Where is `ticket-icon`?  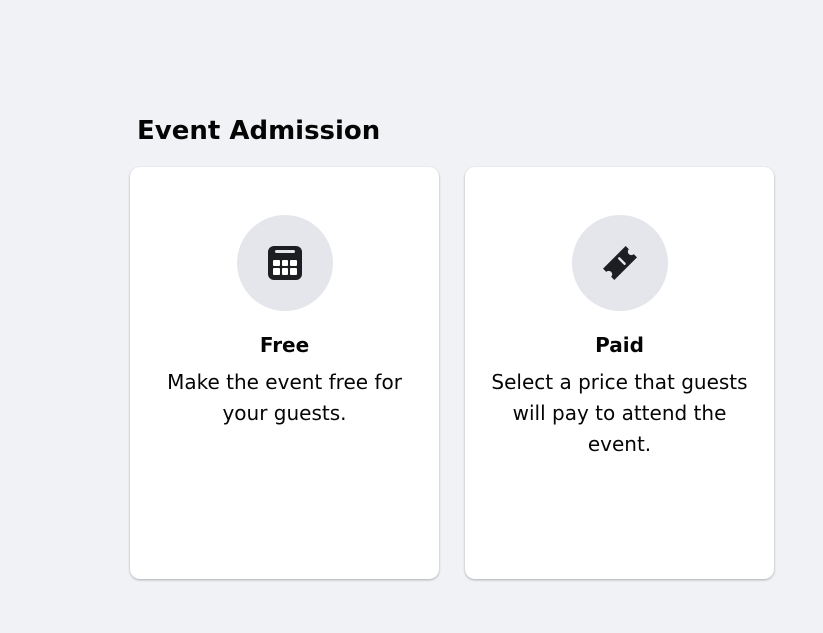
ticket-icon is located at coordinates (620, 263).